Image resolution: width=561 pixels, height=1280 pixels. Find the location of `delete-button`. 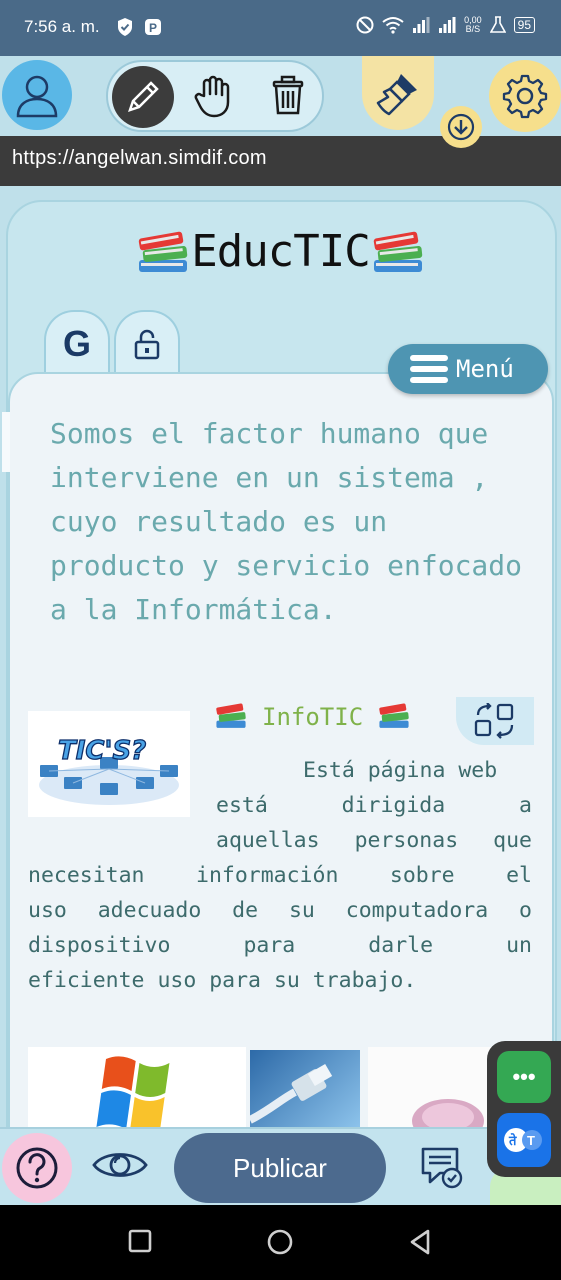

delete-button is located at coordinates (288, 97).